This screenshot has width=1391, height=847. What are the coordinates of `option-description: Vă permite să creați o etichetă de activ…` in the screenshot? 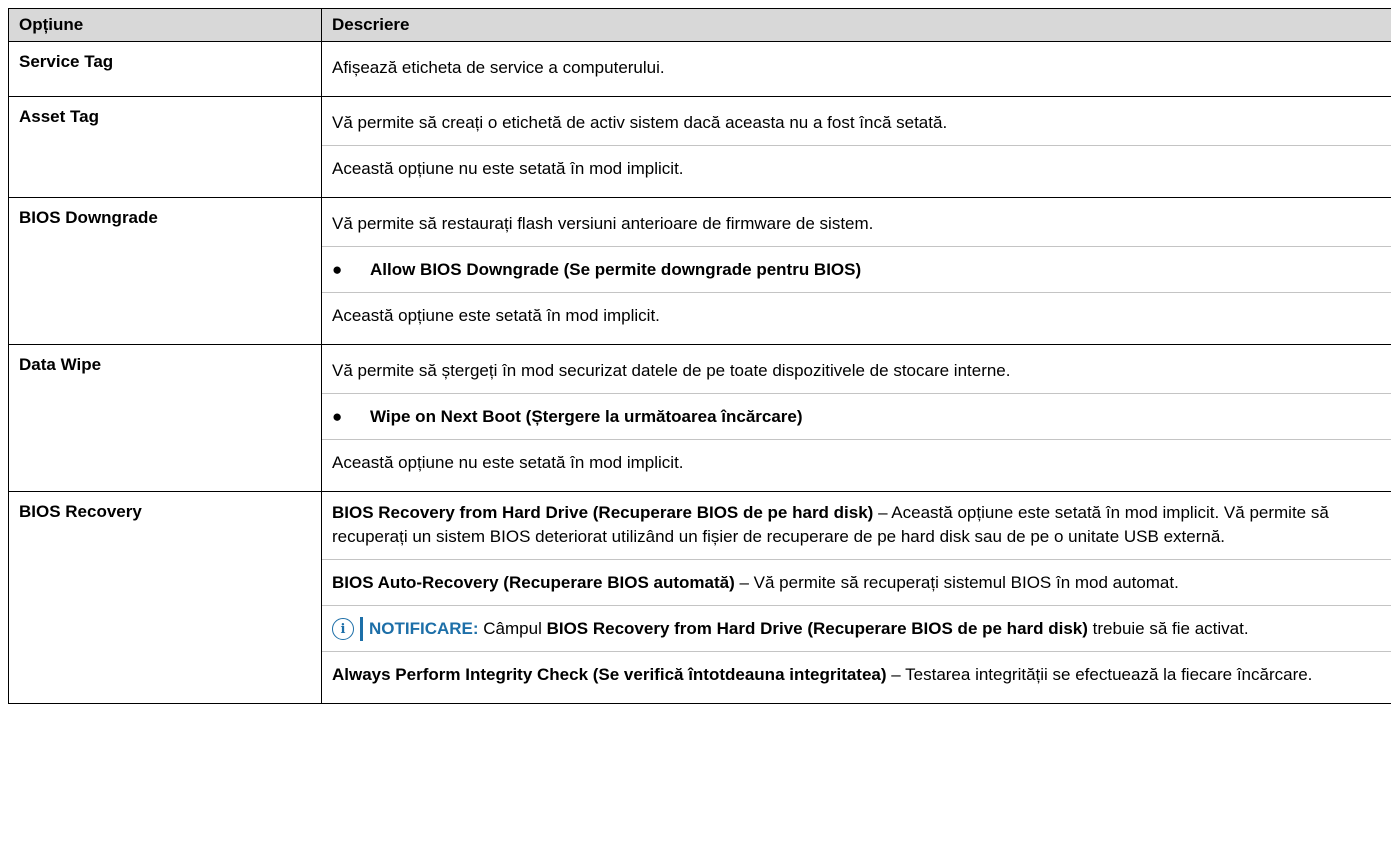 It's located at (856, 147).